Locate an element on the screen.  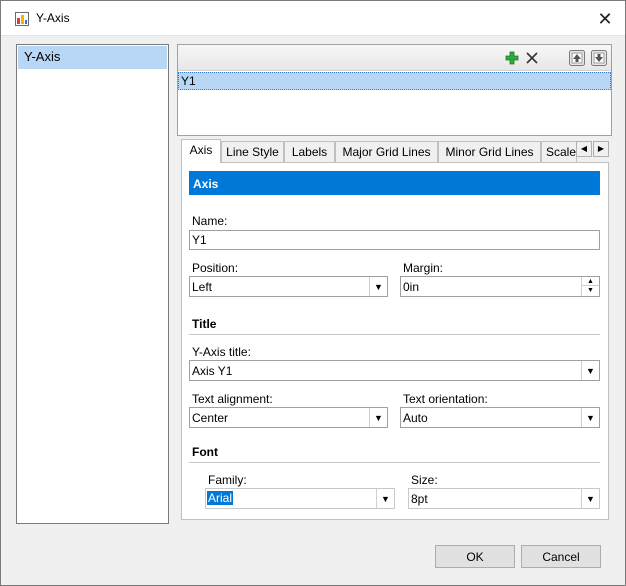
axis-series-list: Y1 is located at coordinates (394, 90).